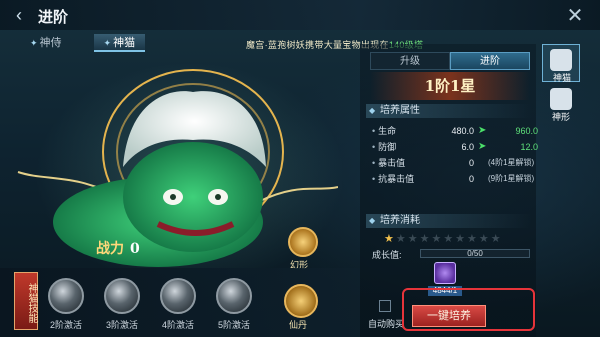 This screenshot has width=600, height=337. I want to click on attr-row-crit: 暴击值 0 (4阶1星解锁), so click(456, 163).